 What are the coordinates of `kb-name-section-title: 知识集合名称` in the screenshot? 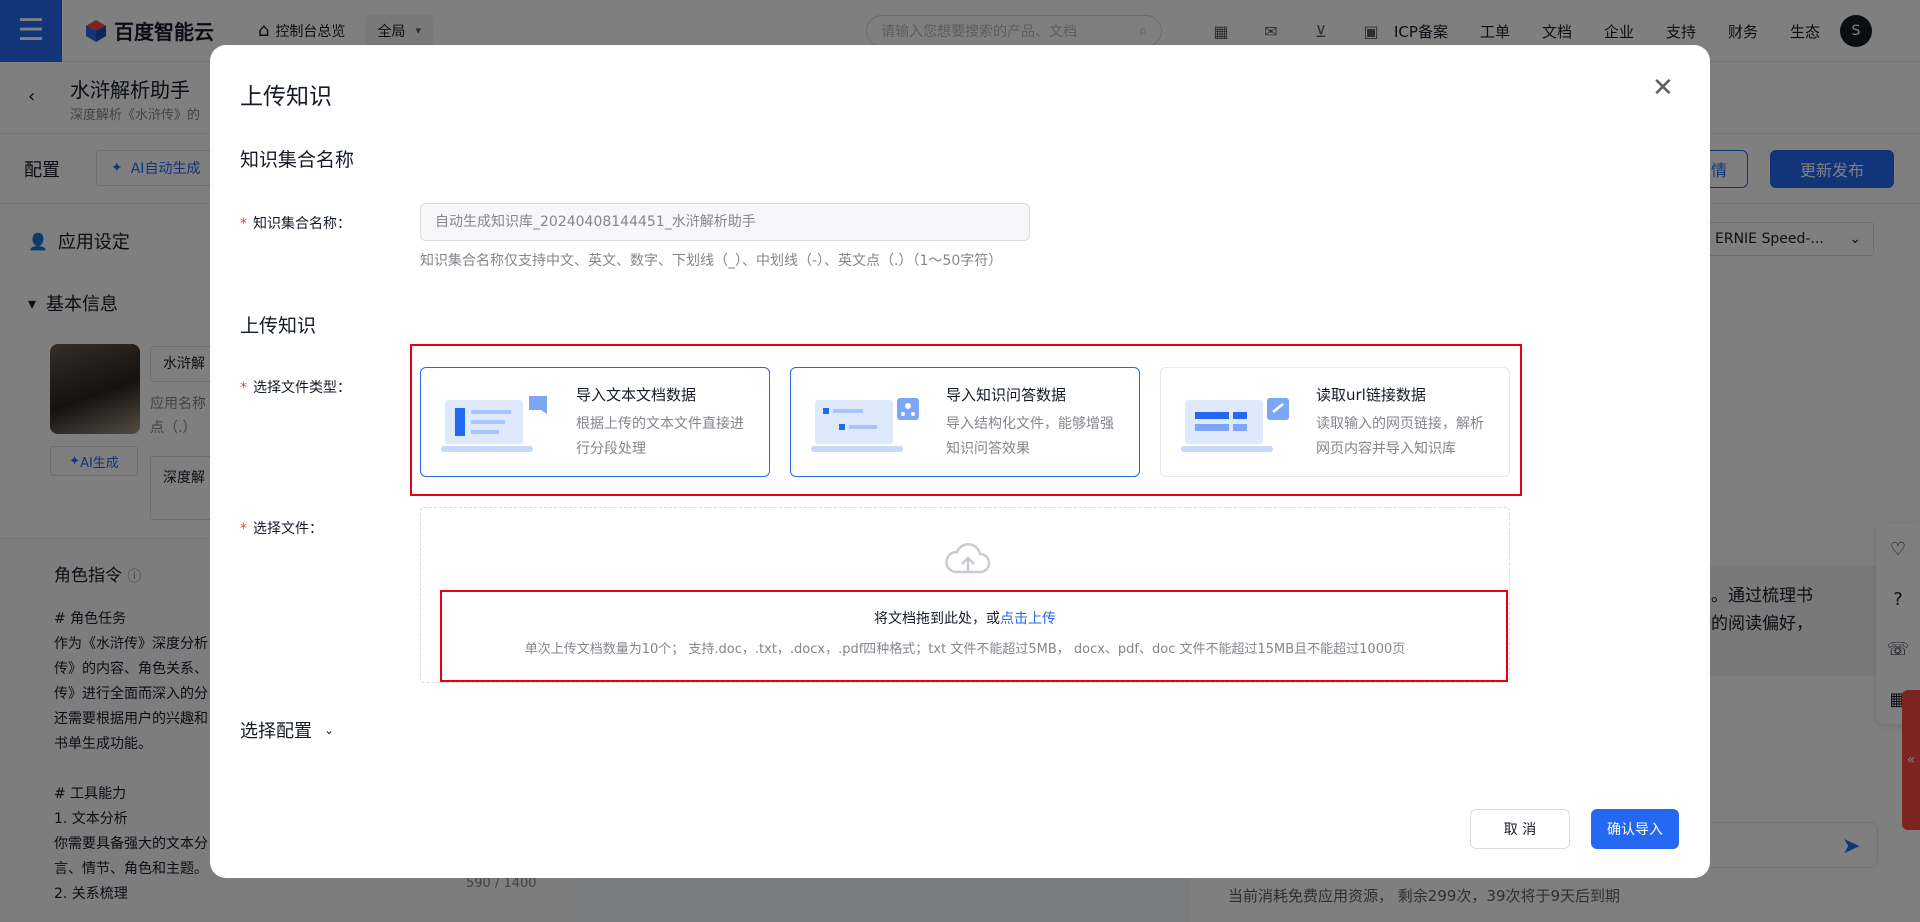 It's located at (297, 160).